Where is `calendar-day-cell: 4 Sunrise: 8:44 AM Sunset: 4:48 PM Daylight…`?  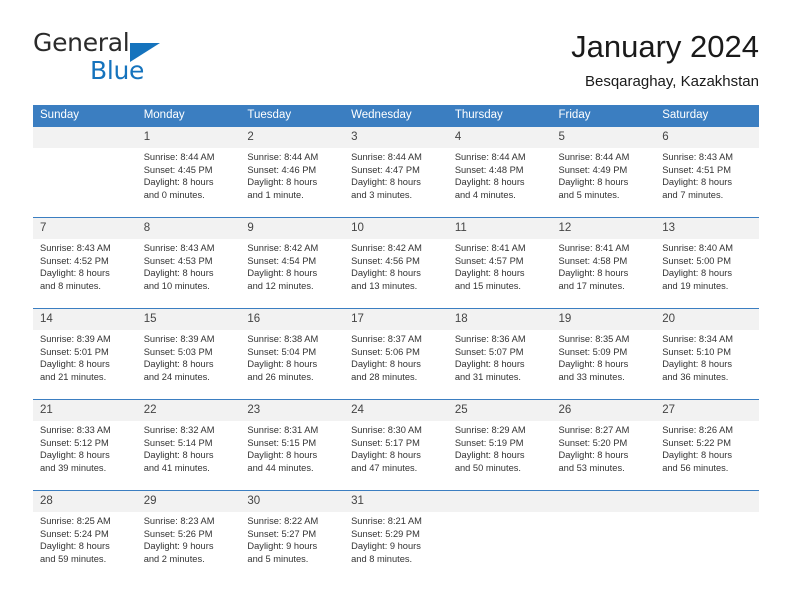 calendar-day-cell: 4 Sunrise: 8:44 AM Sunset: 4:48 PM Daylight… is located at coordinates (499, 172).